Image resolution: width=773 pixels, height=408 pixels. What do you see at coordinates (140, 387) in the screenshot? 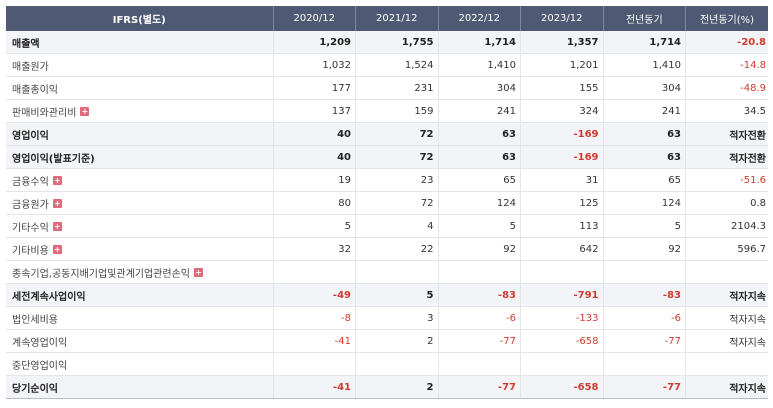
I see `row-label: 당기순이익` at bounding box center [140, 387].